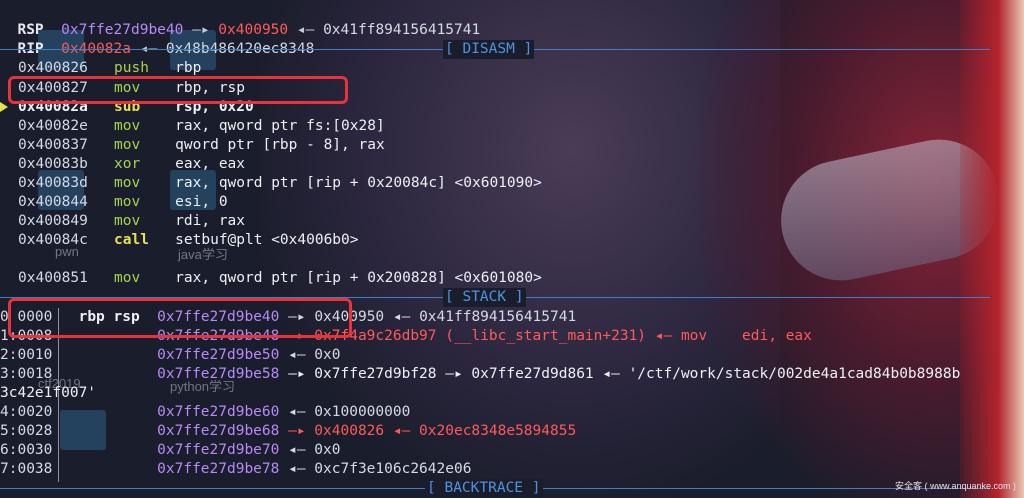 The image size is (1024, 498). What do you see at coordinates (132, 221) in the screenshot?
I see `disasm-line: 0x400849 mov rdi, rax` at bounding box center [132, 221].